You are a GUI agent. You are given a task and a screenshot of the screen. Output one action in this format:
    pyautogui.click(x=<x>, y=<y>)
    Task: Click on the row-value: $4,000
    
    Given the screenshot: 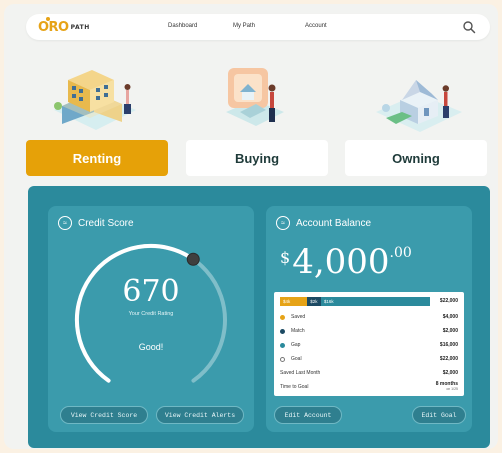 What is the action you would take?
    pyautogui.click(x=450, y=317)
    